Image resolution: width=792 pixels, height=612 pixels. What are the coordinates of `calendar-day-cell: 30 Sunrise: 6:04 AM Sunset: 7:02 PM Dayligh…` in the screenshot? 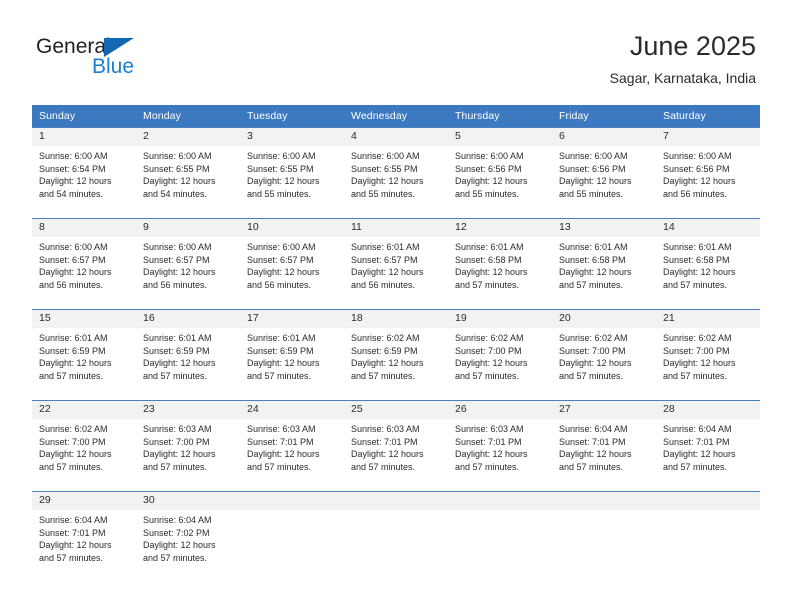 It's located at (188, 536).